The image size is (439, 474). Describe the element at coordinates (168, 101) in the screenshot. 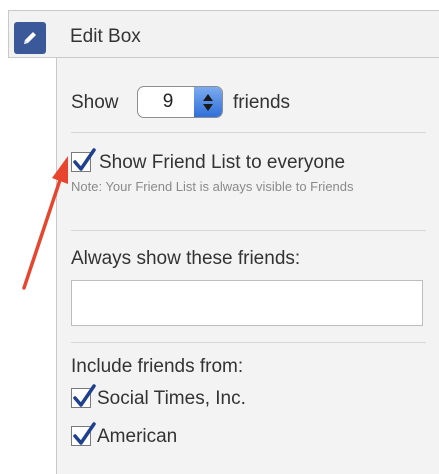

I see `friend-count-value: 9` at that location.